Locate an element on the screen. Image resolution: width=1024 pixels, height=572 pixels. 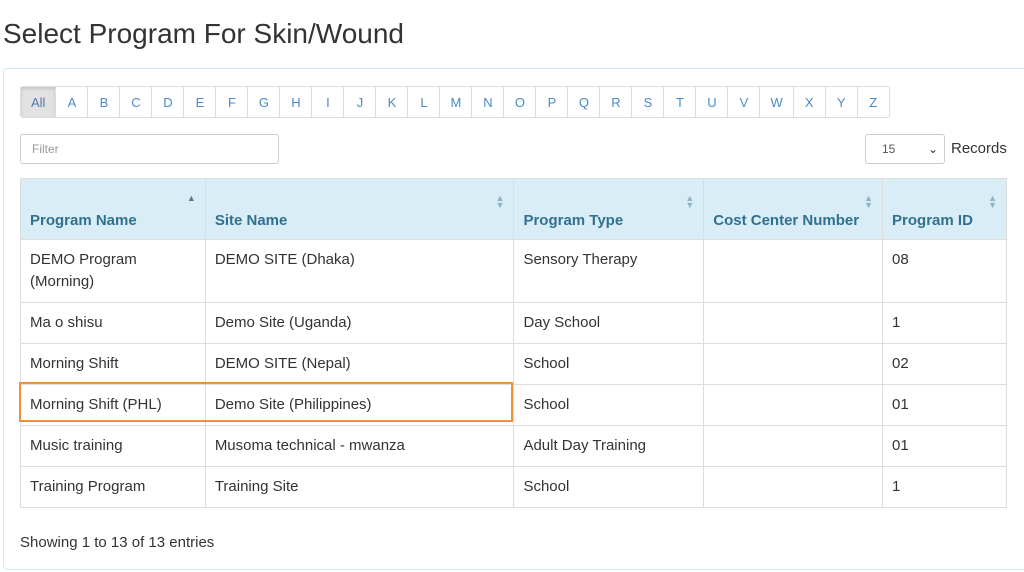
letter-filter-c: C is located at coordinates (135, 102).